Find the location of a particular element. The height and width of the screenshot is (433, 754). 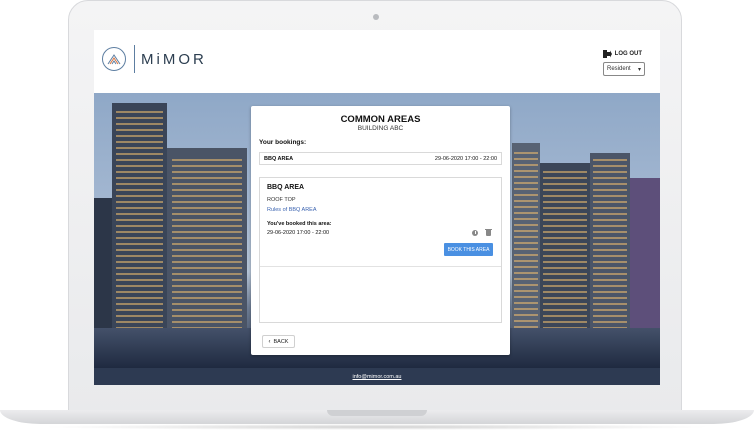

bookings-heading: Your bookings: is located at coordinates (283, 142).